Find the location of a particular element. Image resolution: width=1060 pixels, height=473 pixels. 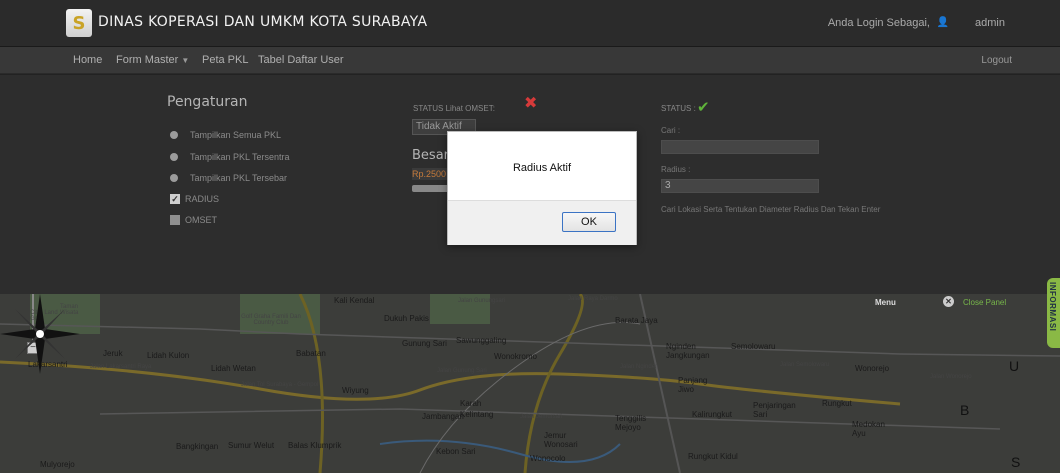

map-label: Jalan Nginden is located at coordinates (639, 367).